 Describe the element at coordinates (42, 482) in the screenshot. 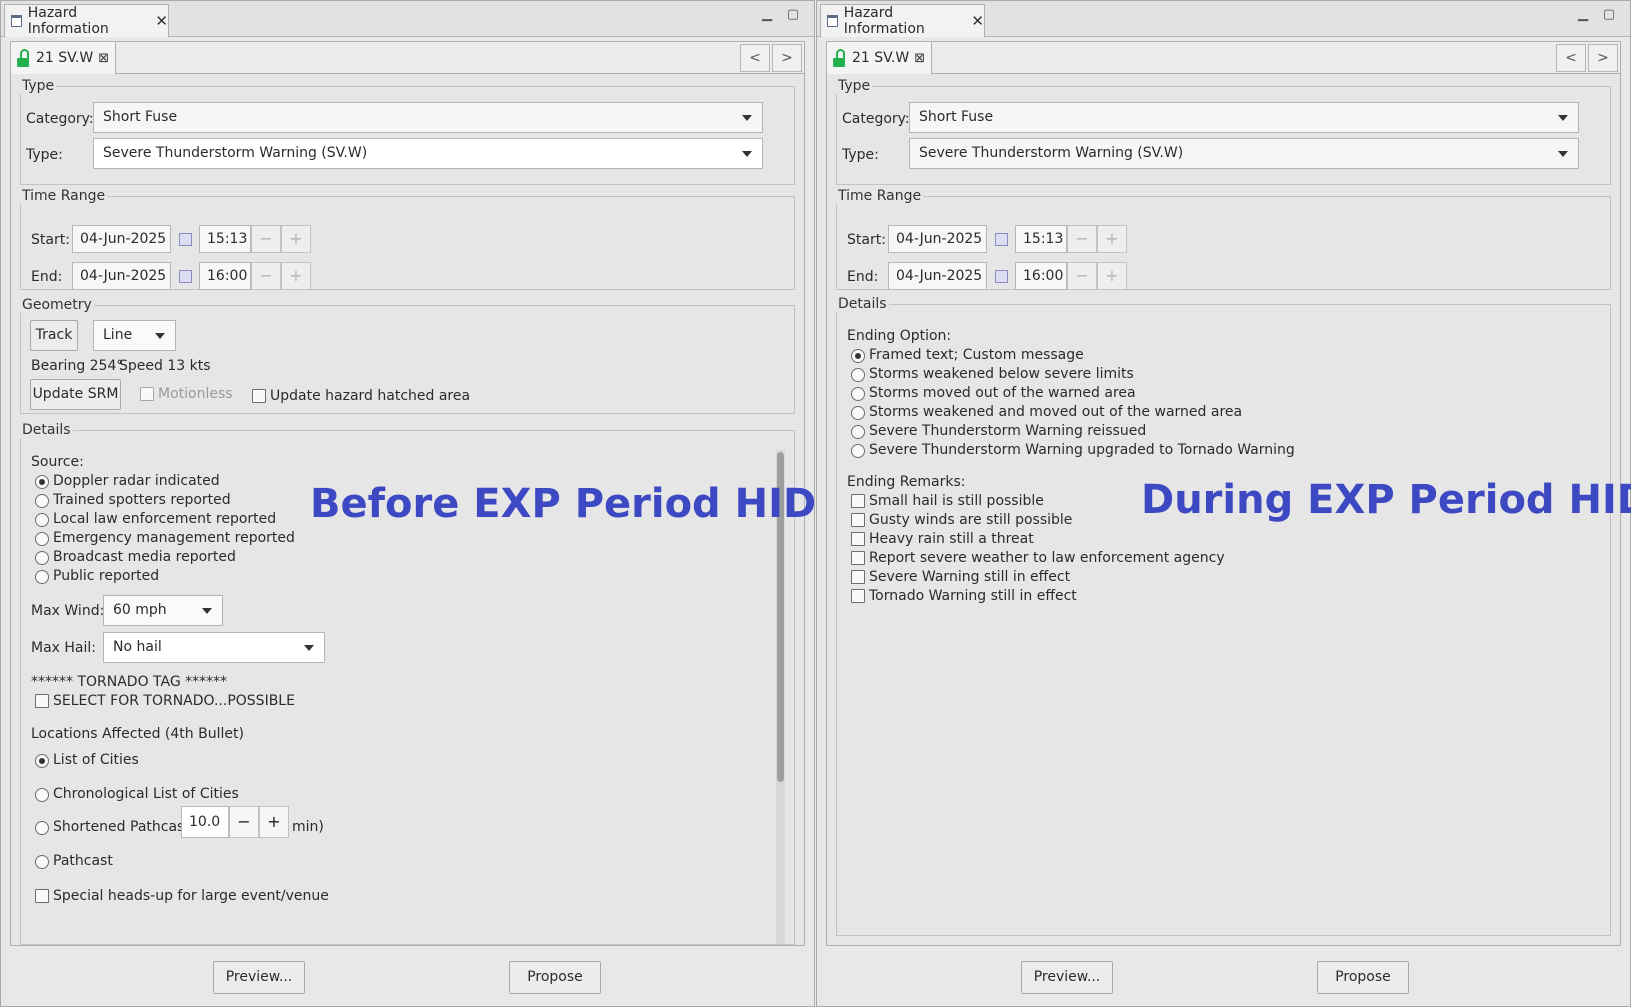

I see `source-radio-doppler` at that location.